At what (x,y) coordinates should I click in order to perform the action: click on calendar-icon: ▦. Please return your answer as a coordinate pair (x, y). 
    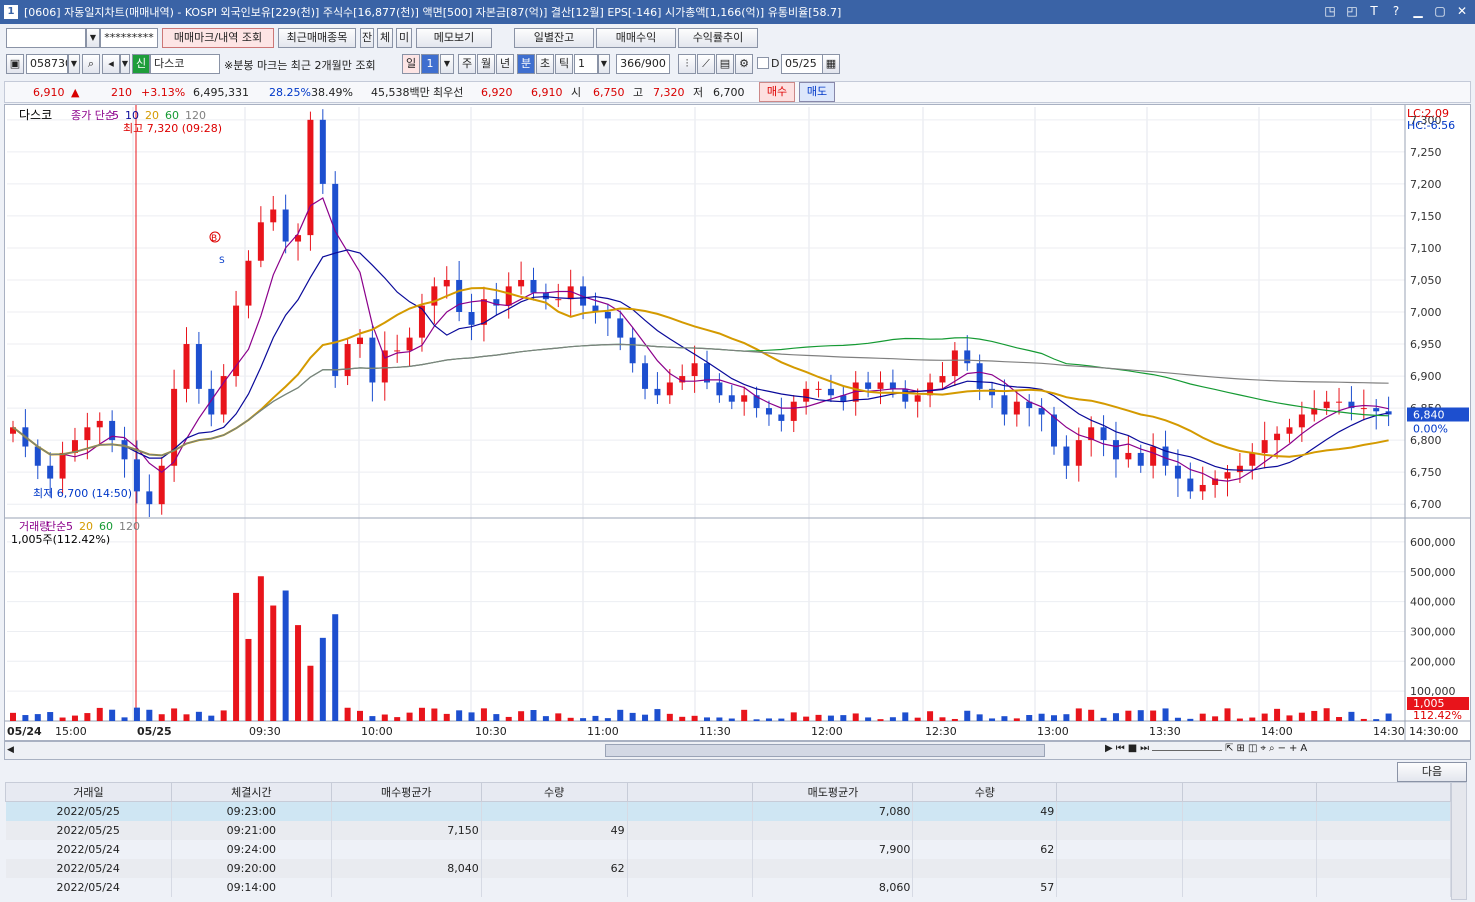
    Looking at the image, I should click on (831, 64).